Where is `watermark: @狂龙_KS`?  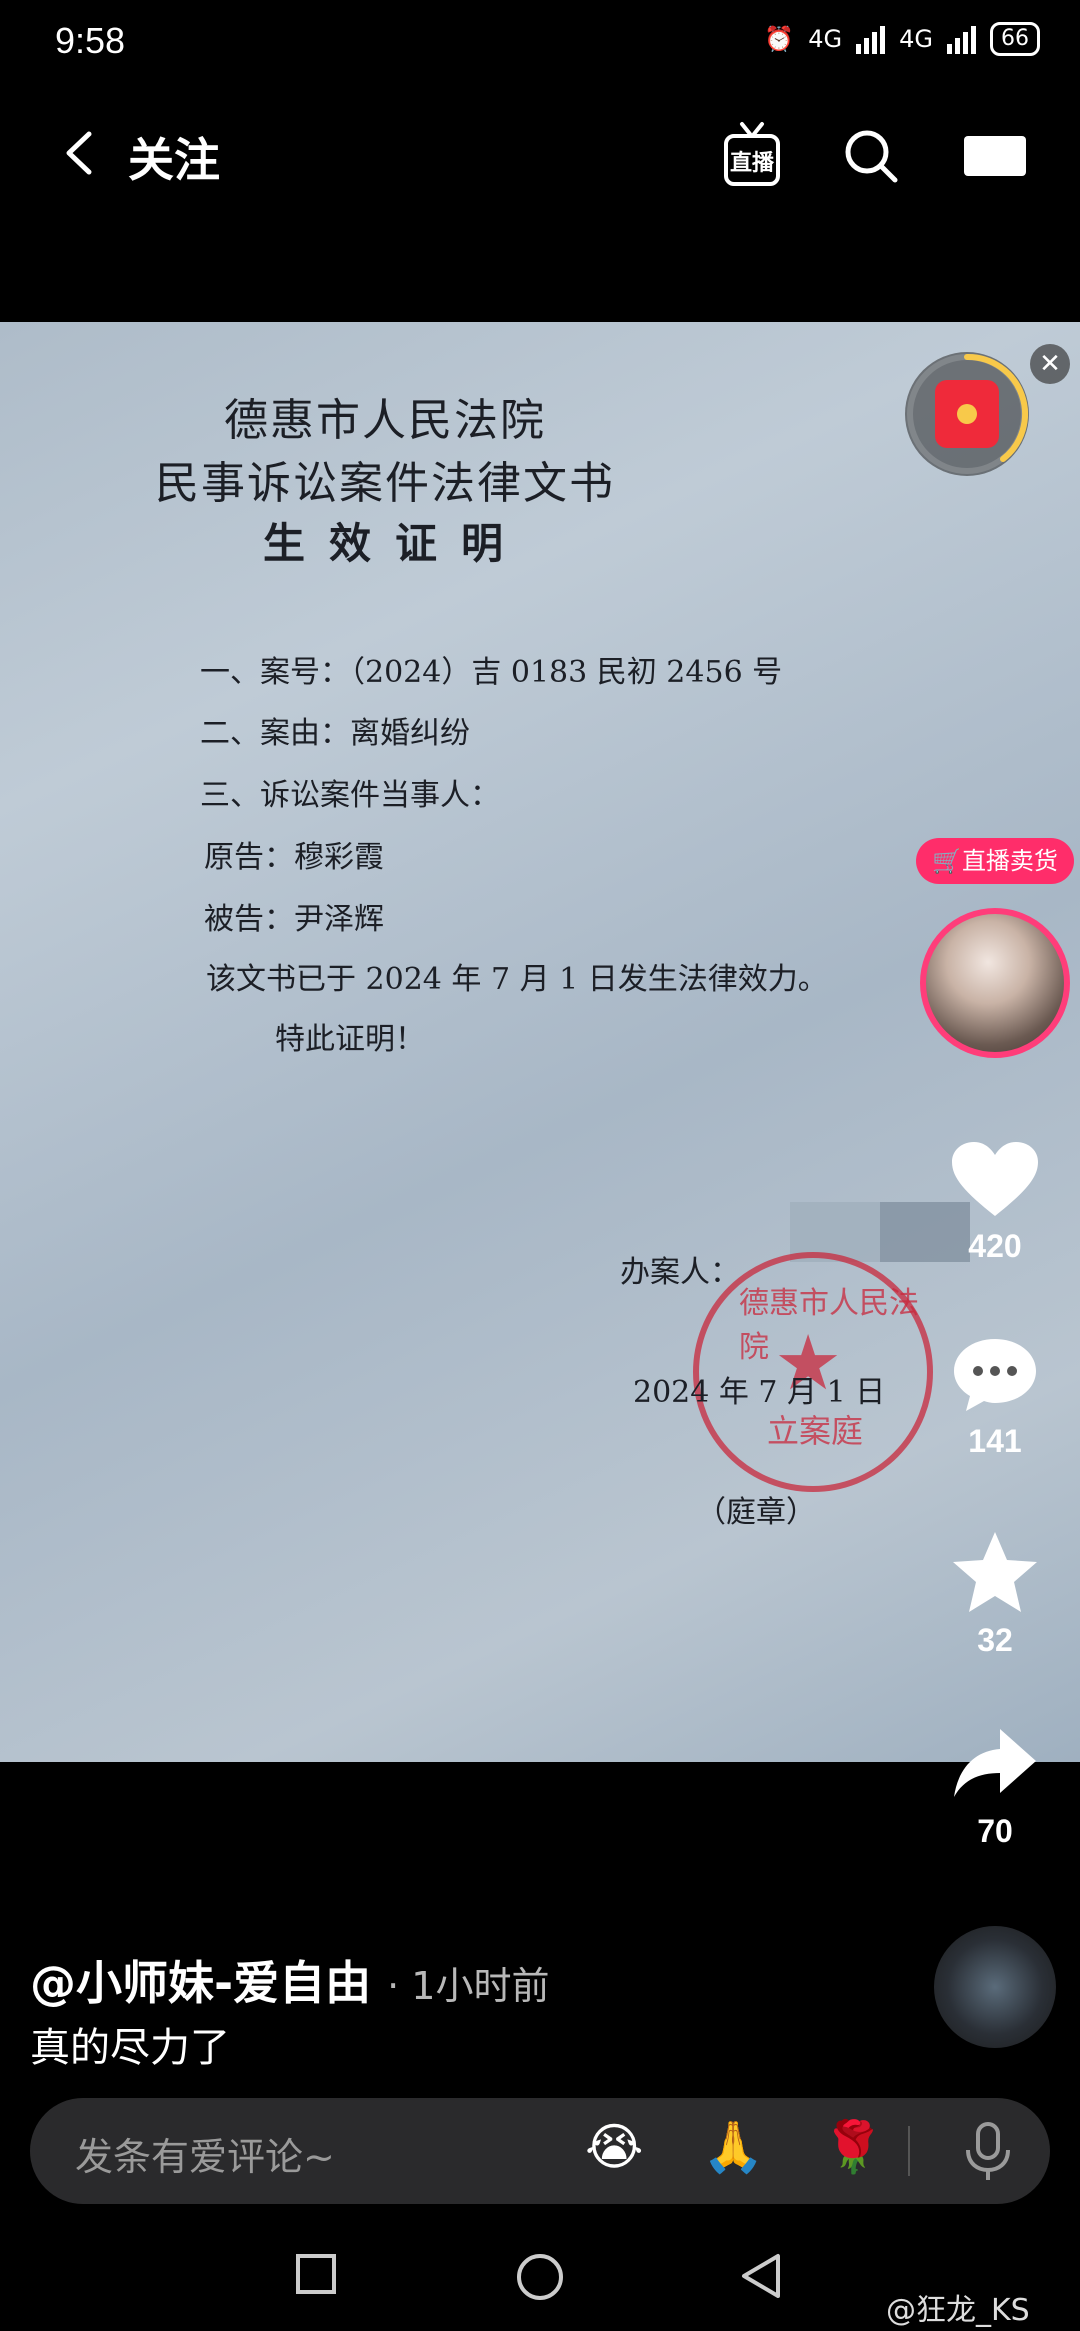 watermark: @狂龙_KS is located at coordinates (958, 2310).